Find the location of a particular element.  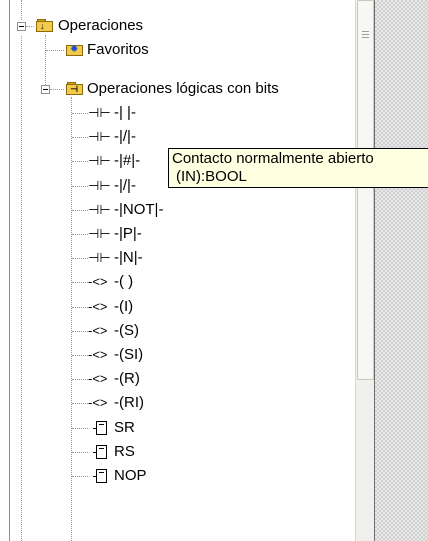

tree-item: ⊣⊢ -|N|- is located at coordinates (182, 258).